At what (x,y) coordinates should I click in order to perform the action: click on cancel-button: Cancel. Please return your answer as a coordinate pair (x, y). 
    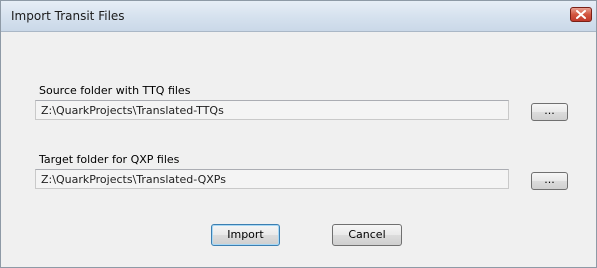
    Looking at the image, I should click on (367, 235).